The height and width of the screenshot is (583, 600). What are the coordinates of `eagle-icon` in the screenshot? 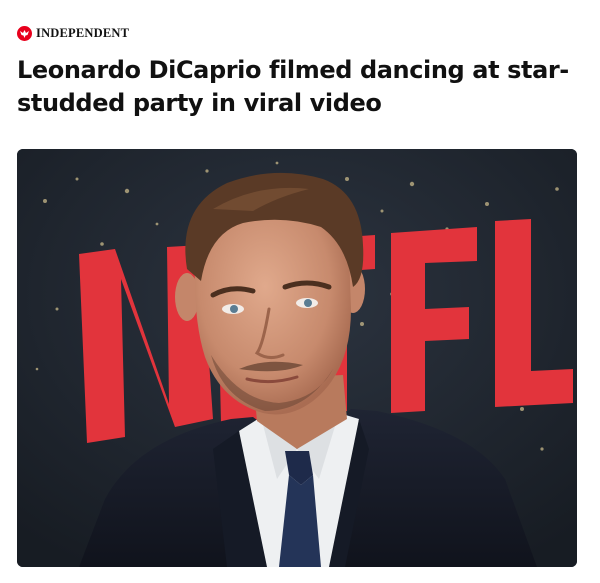 It's located at (24, 33).